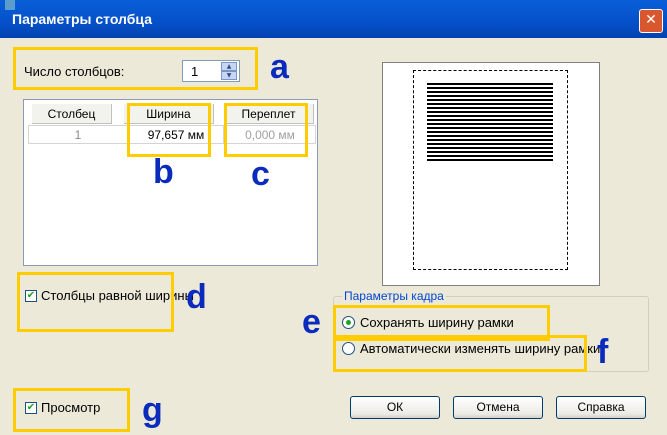  Describe the element at coordinates (78, 134) in the screenshot. I see `row-column-number: 1` at that location.